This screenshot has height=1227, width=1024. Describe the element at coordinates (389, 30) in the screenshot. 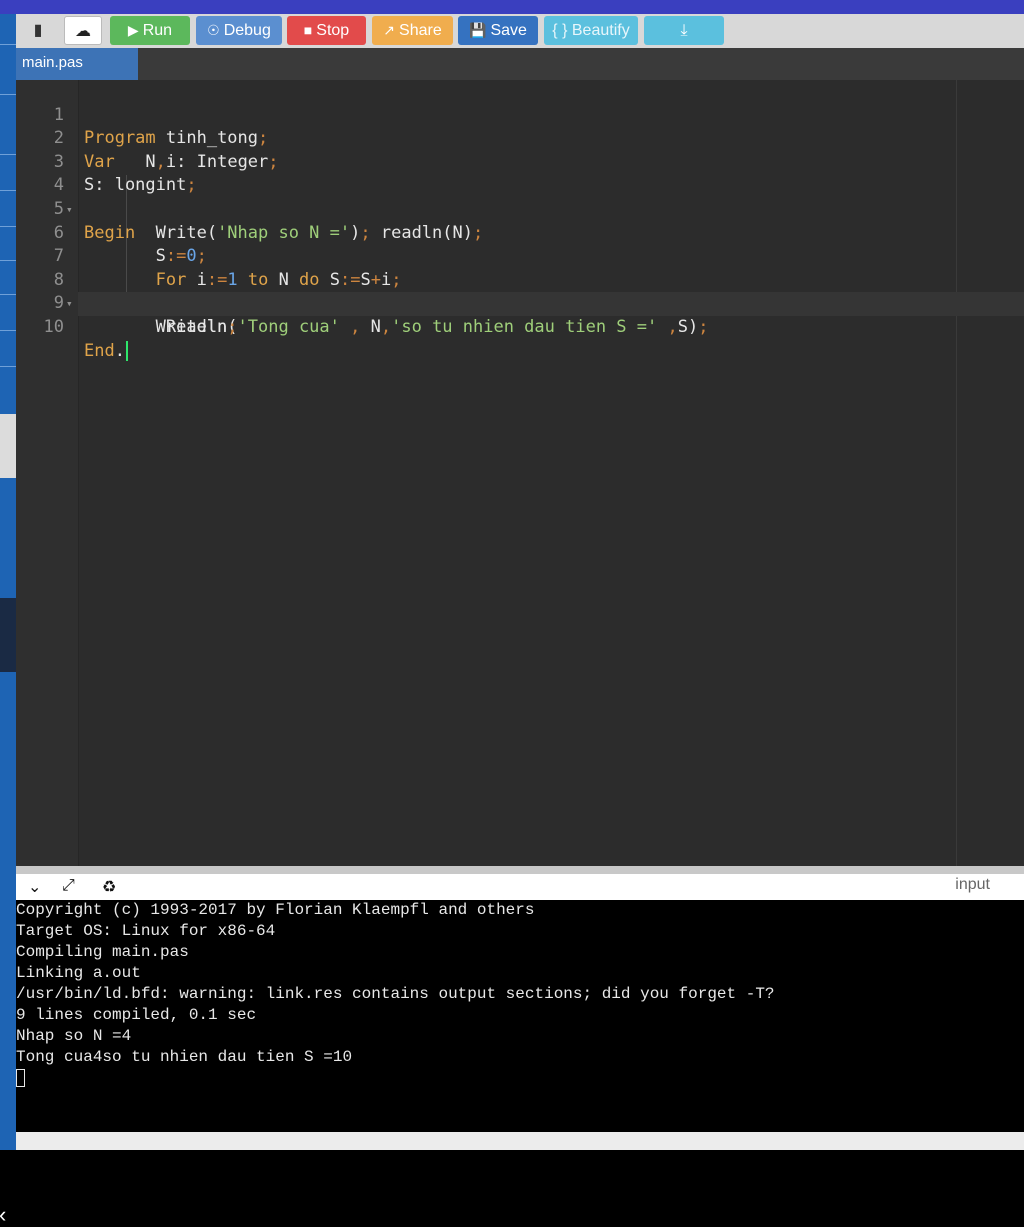

I see `share-icon: ↗` at that location.